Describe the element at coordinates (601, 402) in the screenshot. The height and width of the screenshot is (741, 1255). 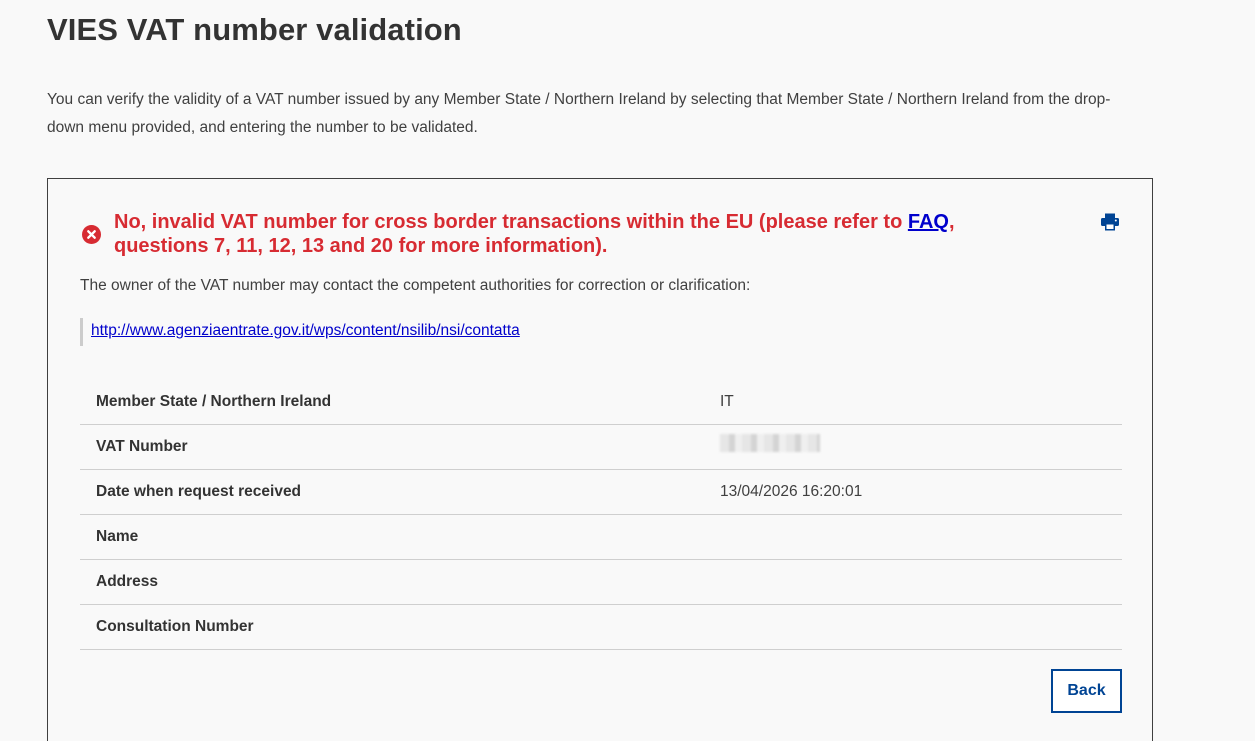
I see `detail-row-member-state: Member State / Northern Ireland IT` at that location.